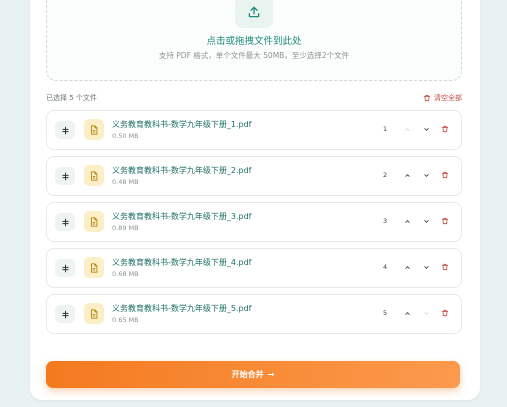 The image size is (507, 407). Describe the element at coordinates (254, 314) in the screenshot. I see `file-row: 义务教育教科书-数学九年级下册_5.pdf 0.65 MB 5` at that location.